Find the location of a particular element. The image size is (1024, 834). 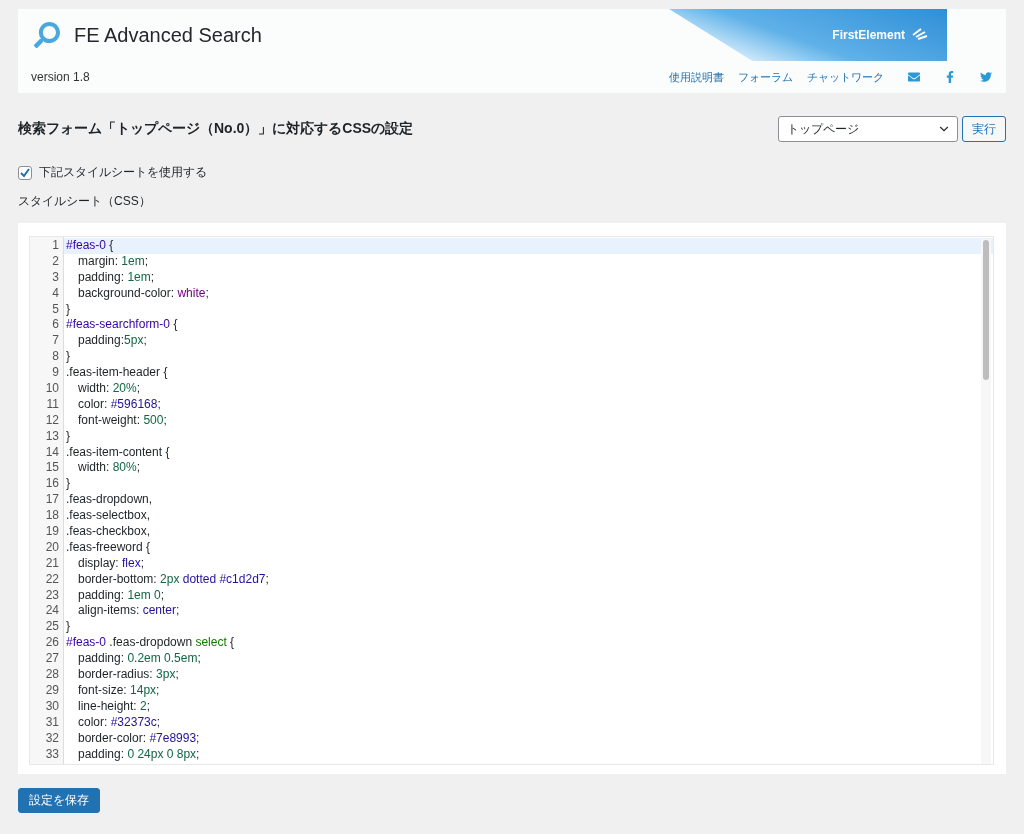

code-line: padding: 1em 0; is located at coordinates (121, 595).